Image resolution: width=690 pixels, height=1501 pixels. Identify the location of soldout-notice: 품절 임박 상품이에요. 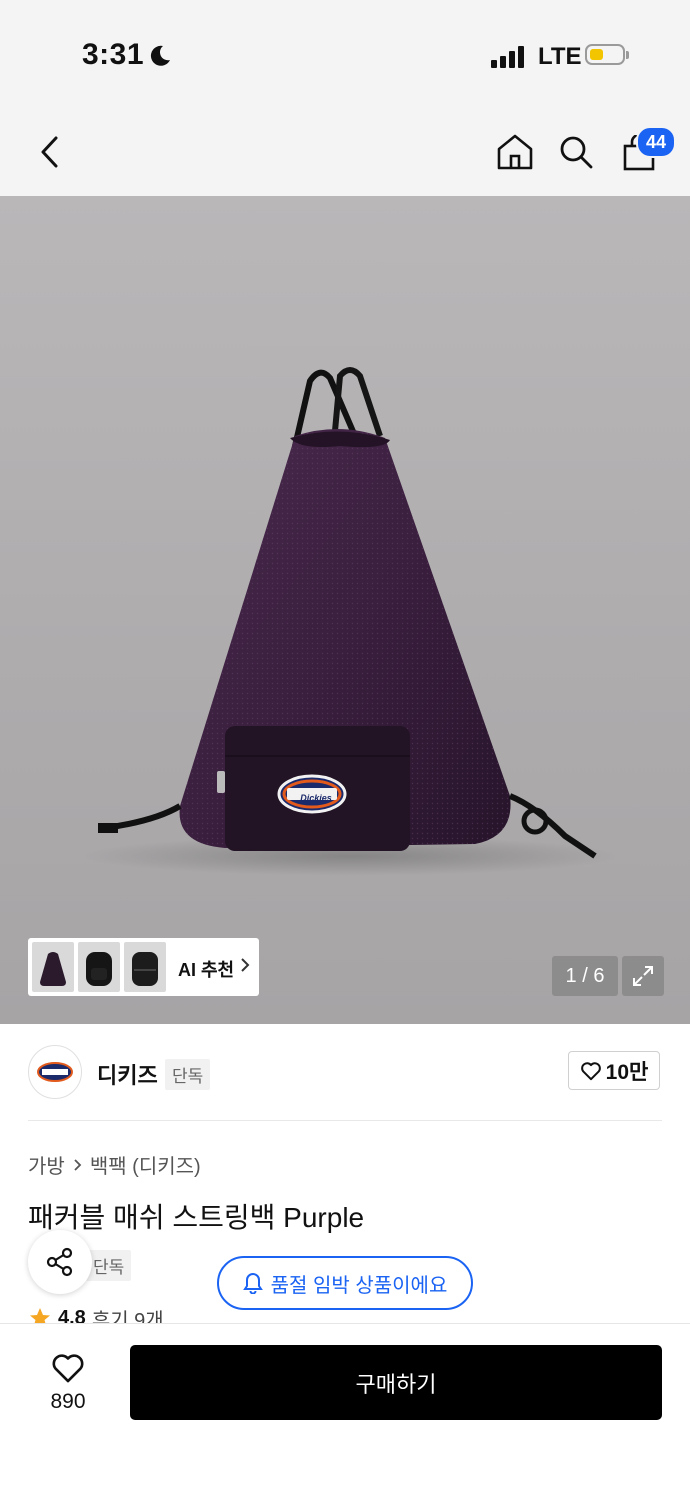
(345, 1283).